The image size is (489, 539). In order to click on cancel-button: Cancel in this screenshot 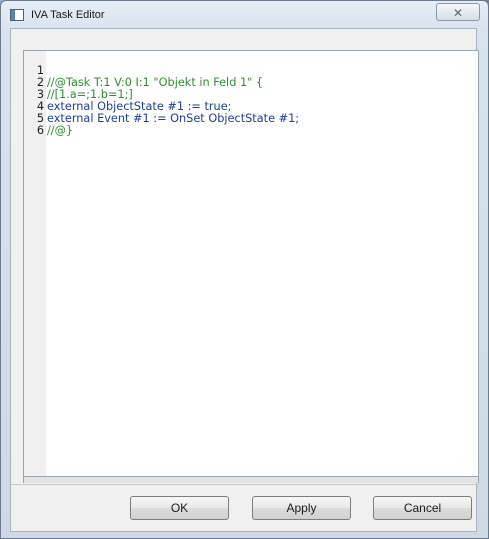, I will do `click(422, 508)`.